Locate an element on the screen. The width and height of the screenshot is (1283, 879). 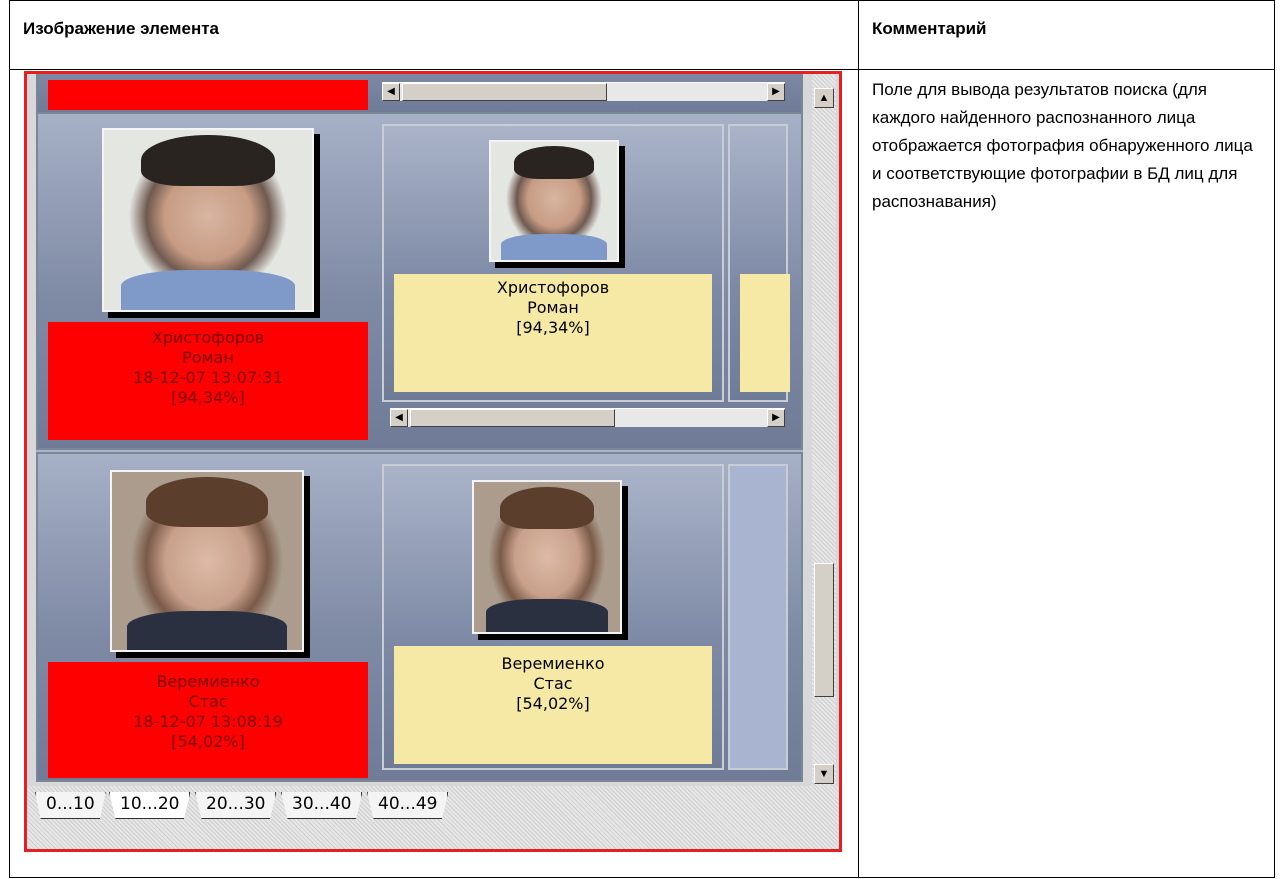
detected-timestamp: 18-12-07 13:07:31 is located at coordinates (208, 377).